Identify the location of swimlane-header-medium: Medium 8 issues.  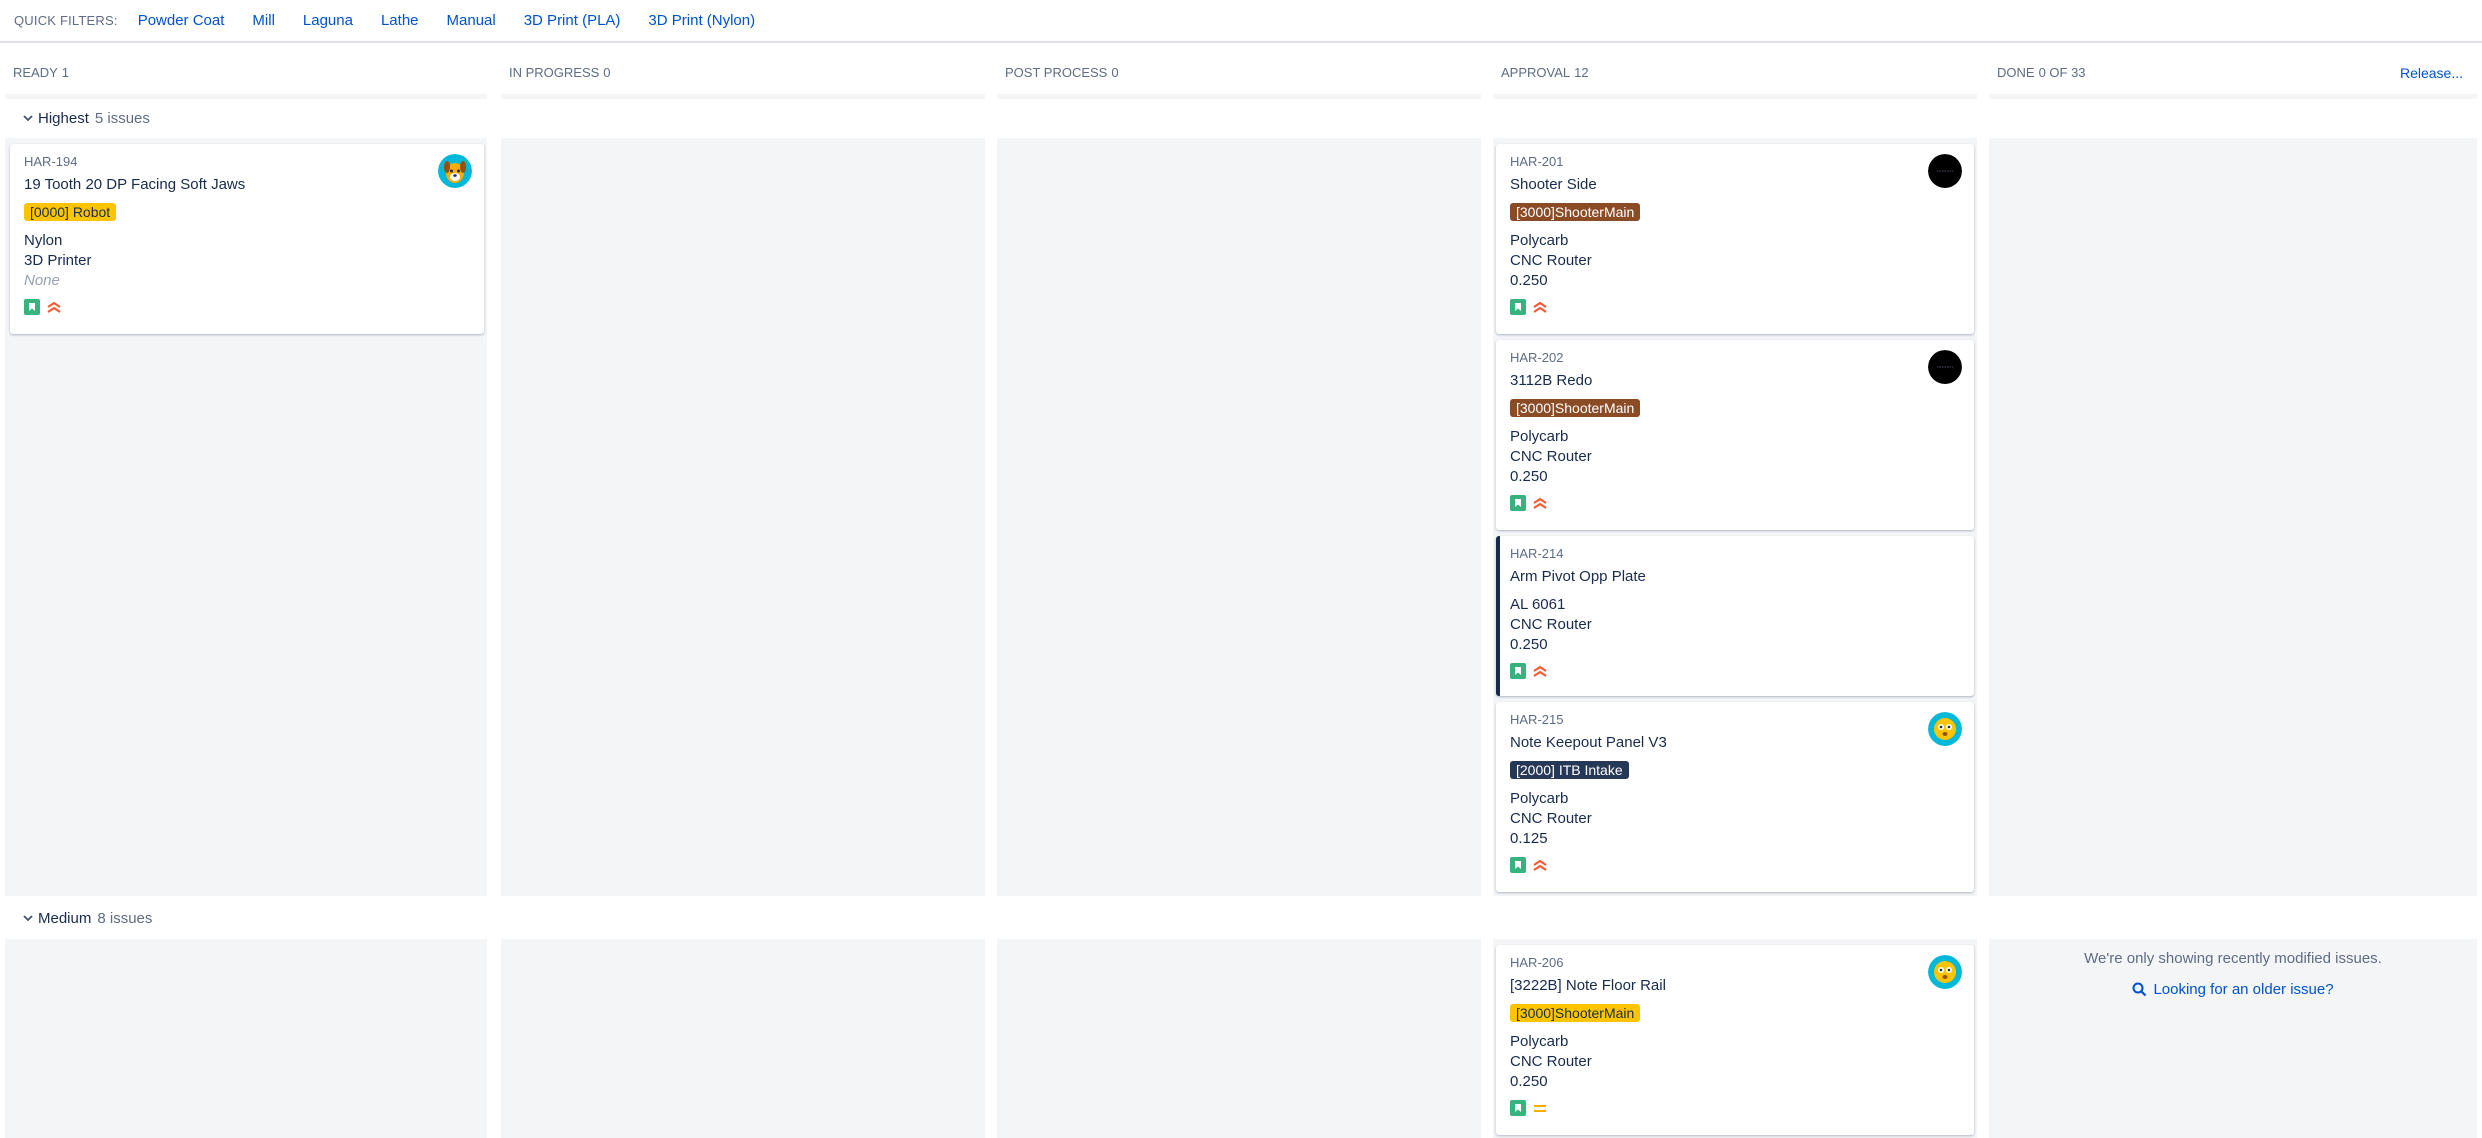
(1241, 918).